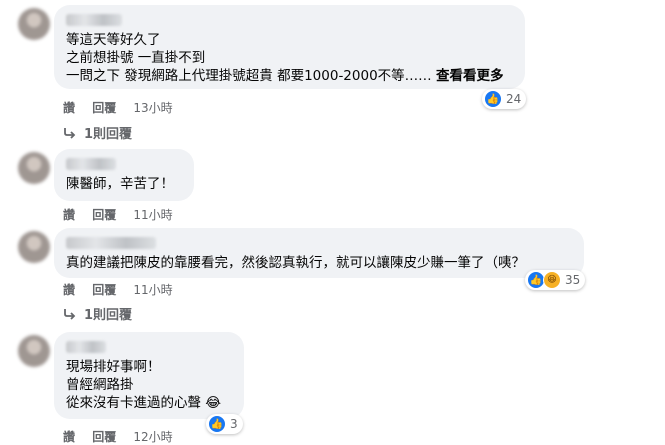 This screenshot has height=445, width=665. I want to click on comment-actions: 讚 回覆 13小時, so click(124, 107).